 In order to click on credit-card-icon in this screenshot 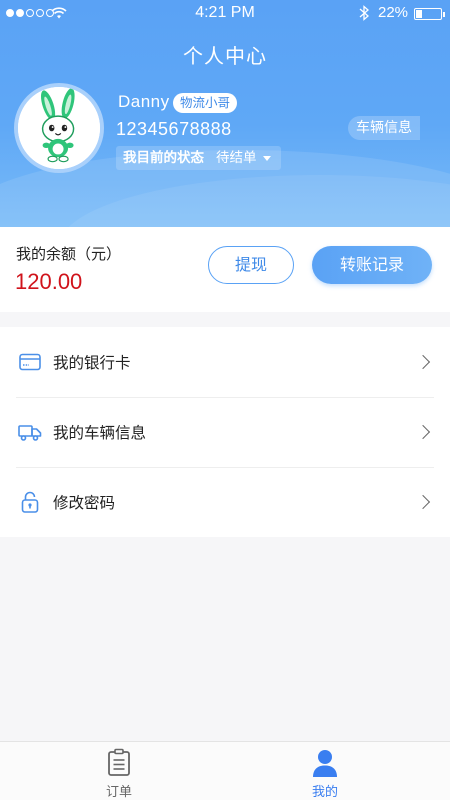, I will do `click(30, 362)`.